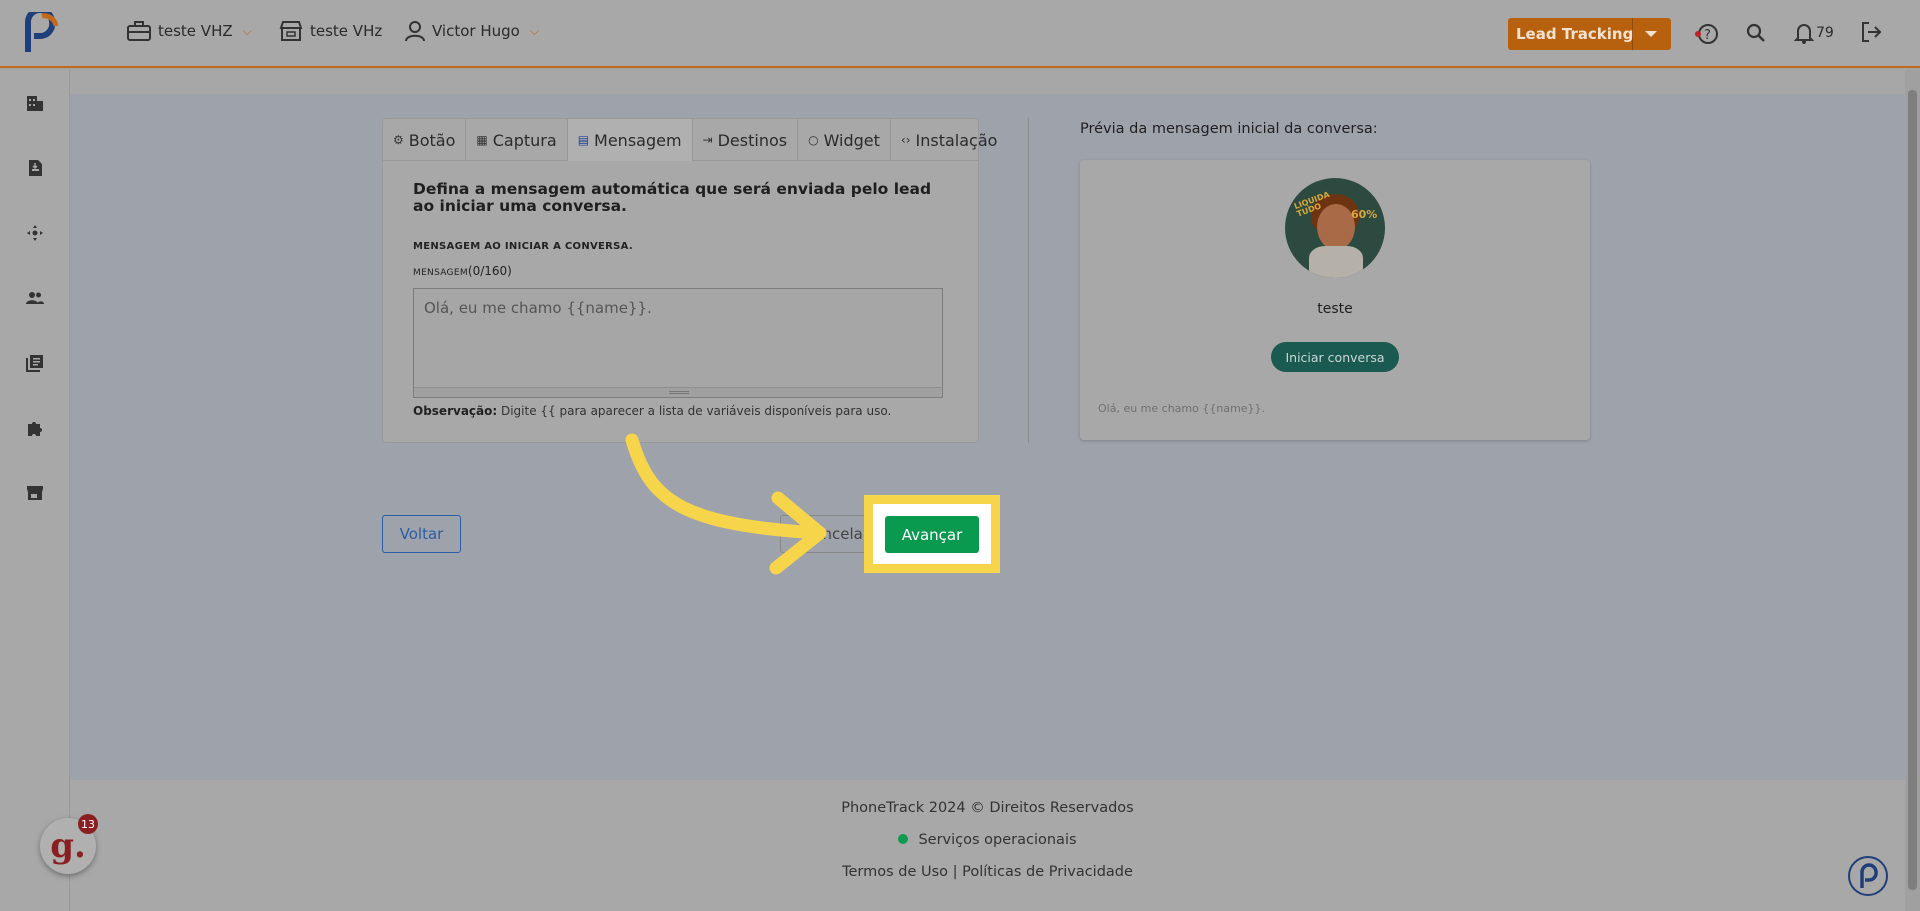 Image resolution: width=1920 pixels, height=911 pixels. What do you see at coordinates (291, 31) in the screenshot?
I see `store-icon` at bounding box center [291, 31].